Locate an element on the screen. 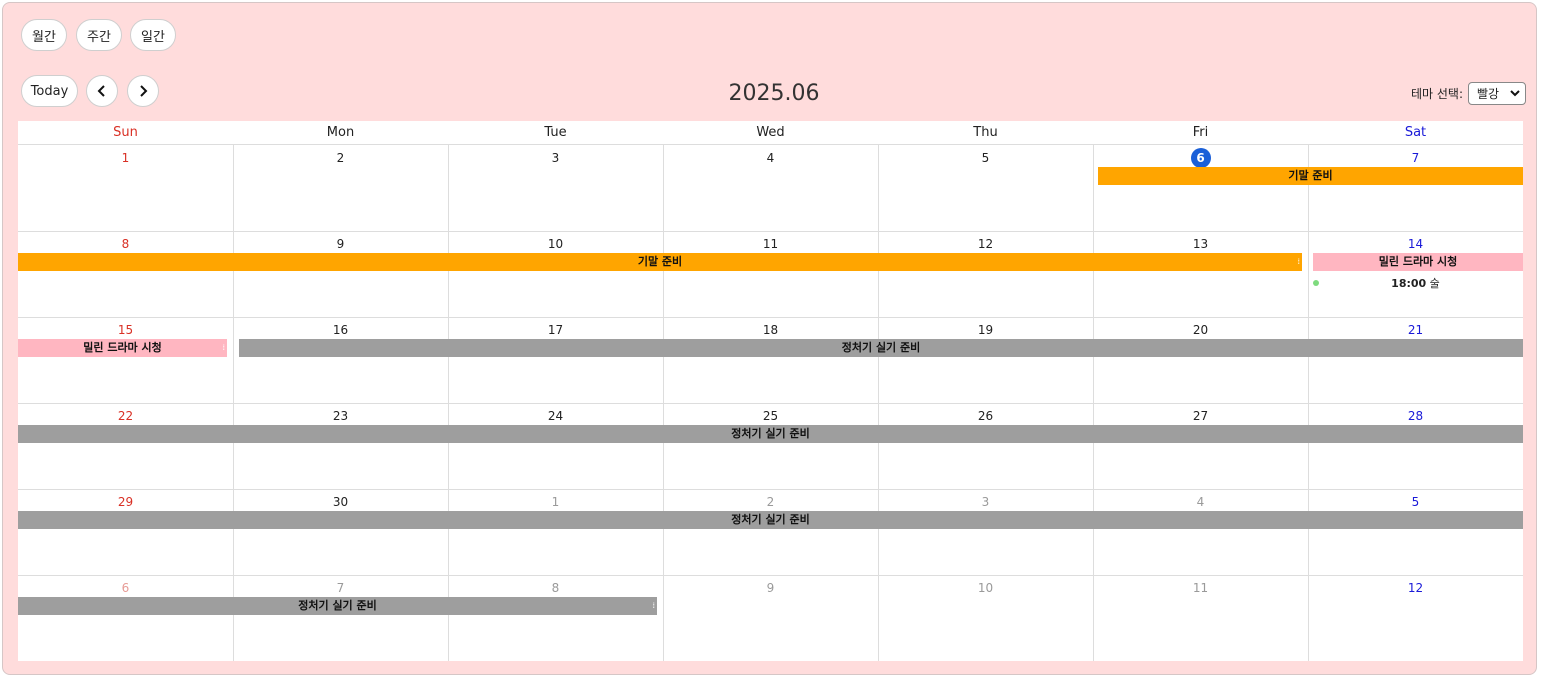 The image size is (1541, 677). day-number: 20 is located at coordinates (1200, 330).